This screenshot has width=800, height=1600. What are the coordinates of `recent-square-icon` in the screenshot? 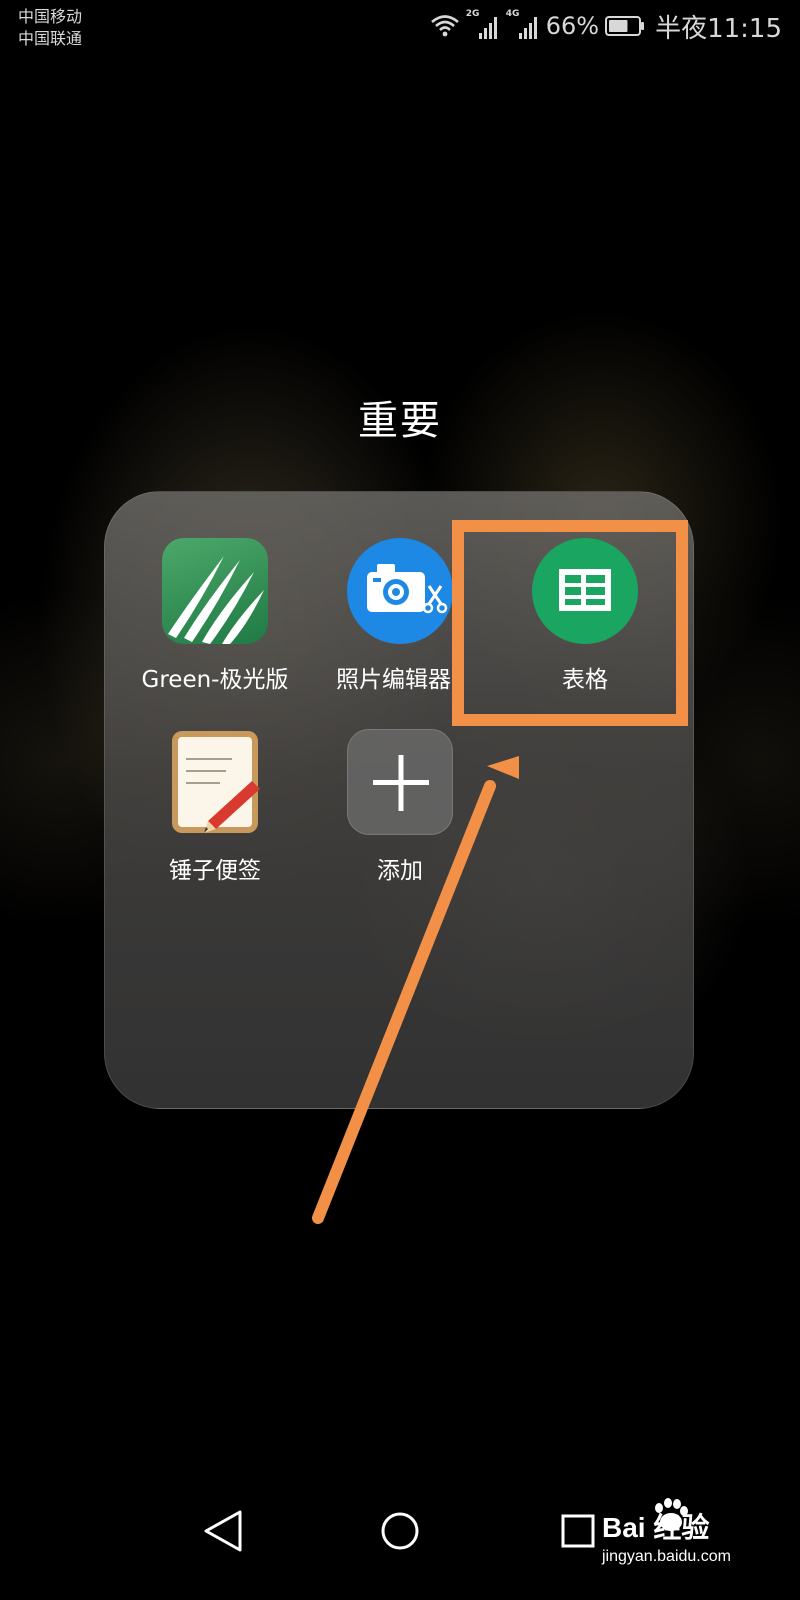 It's located at (578, 1530).